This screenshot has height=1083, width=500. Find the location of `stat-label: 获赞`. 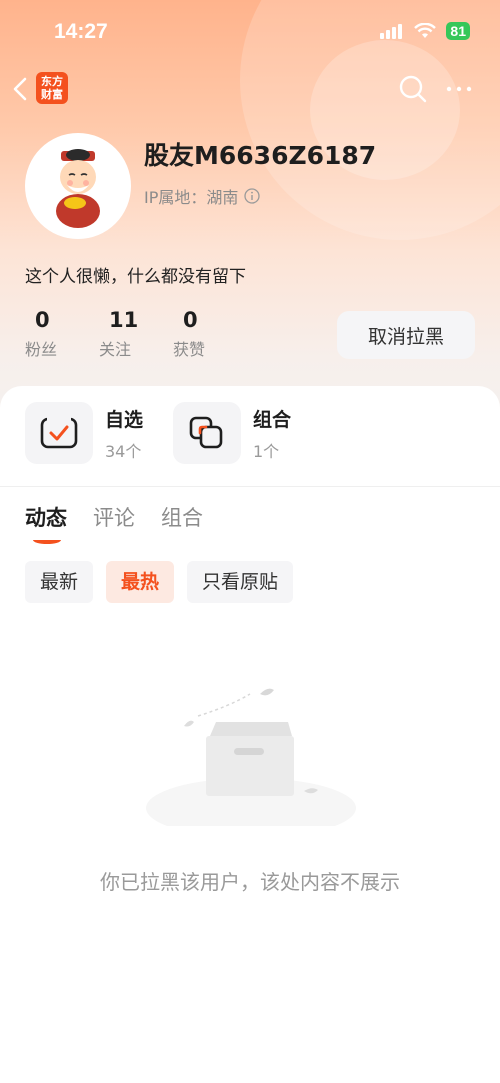

stat-label: 获赞 is located at coordinates (189, 349).